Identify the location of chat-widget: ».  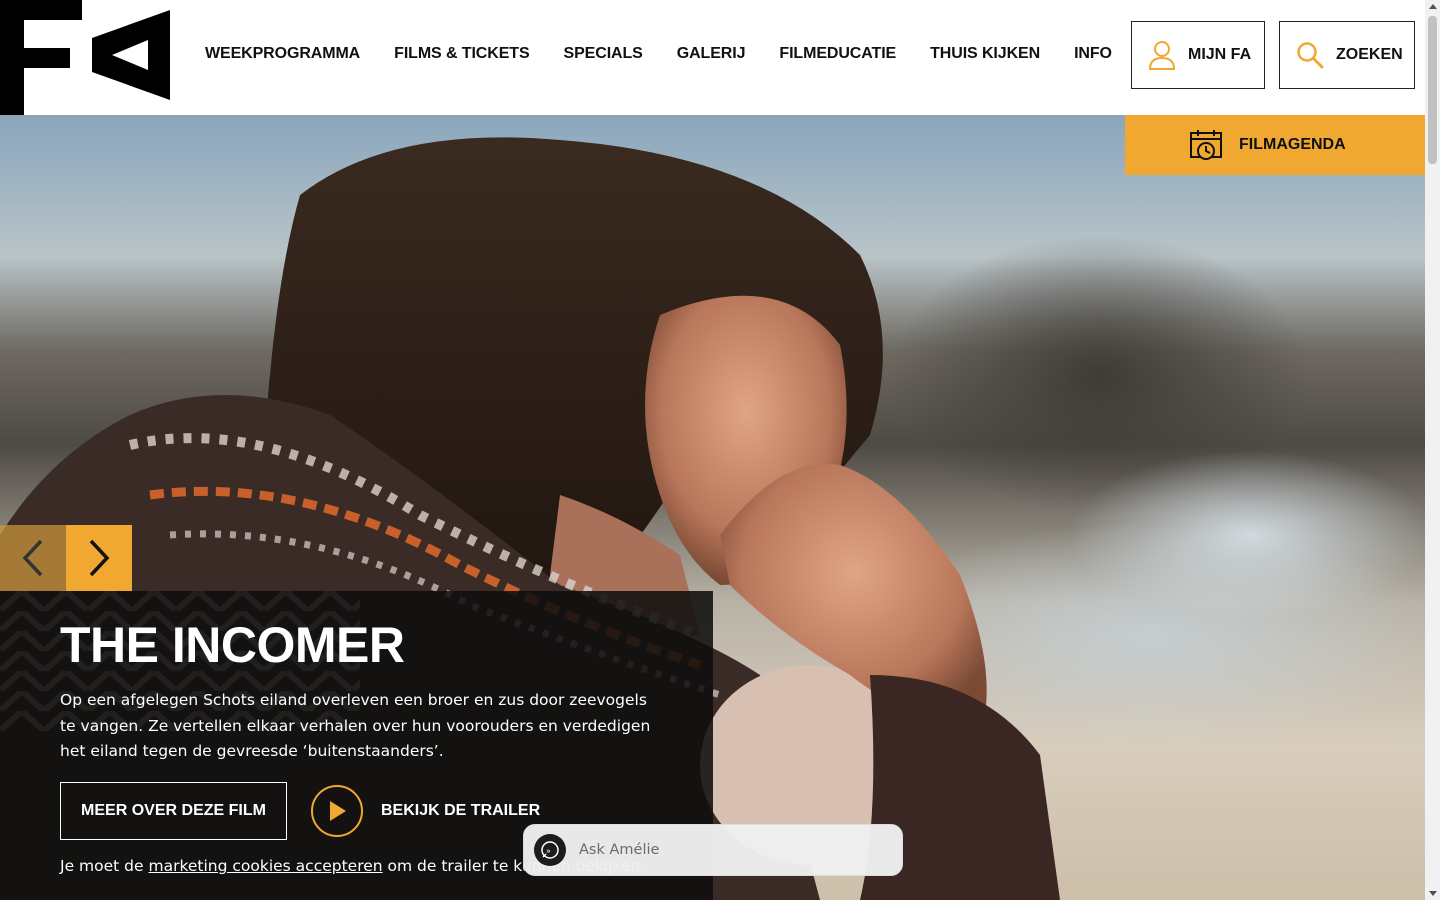
(713, 850).